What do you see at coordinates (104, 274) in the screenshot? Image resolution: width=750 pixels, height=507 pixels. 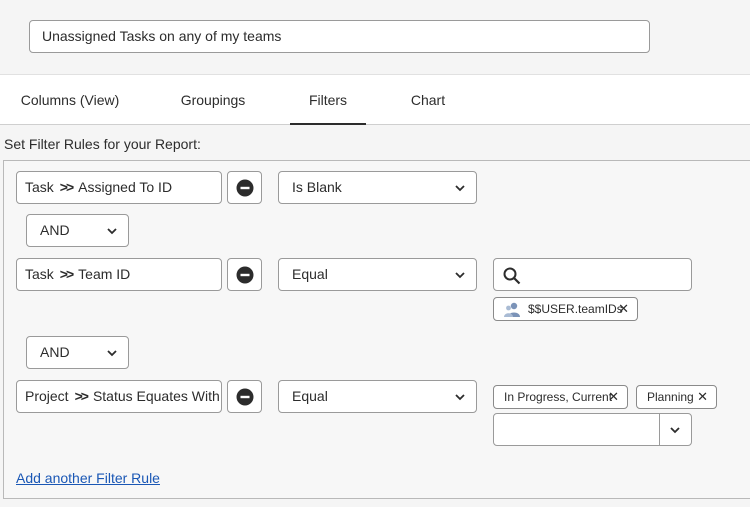 I see `rule-2-field: Team ID` at bounding box center [104, 274].